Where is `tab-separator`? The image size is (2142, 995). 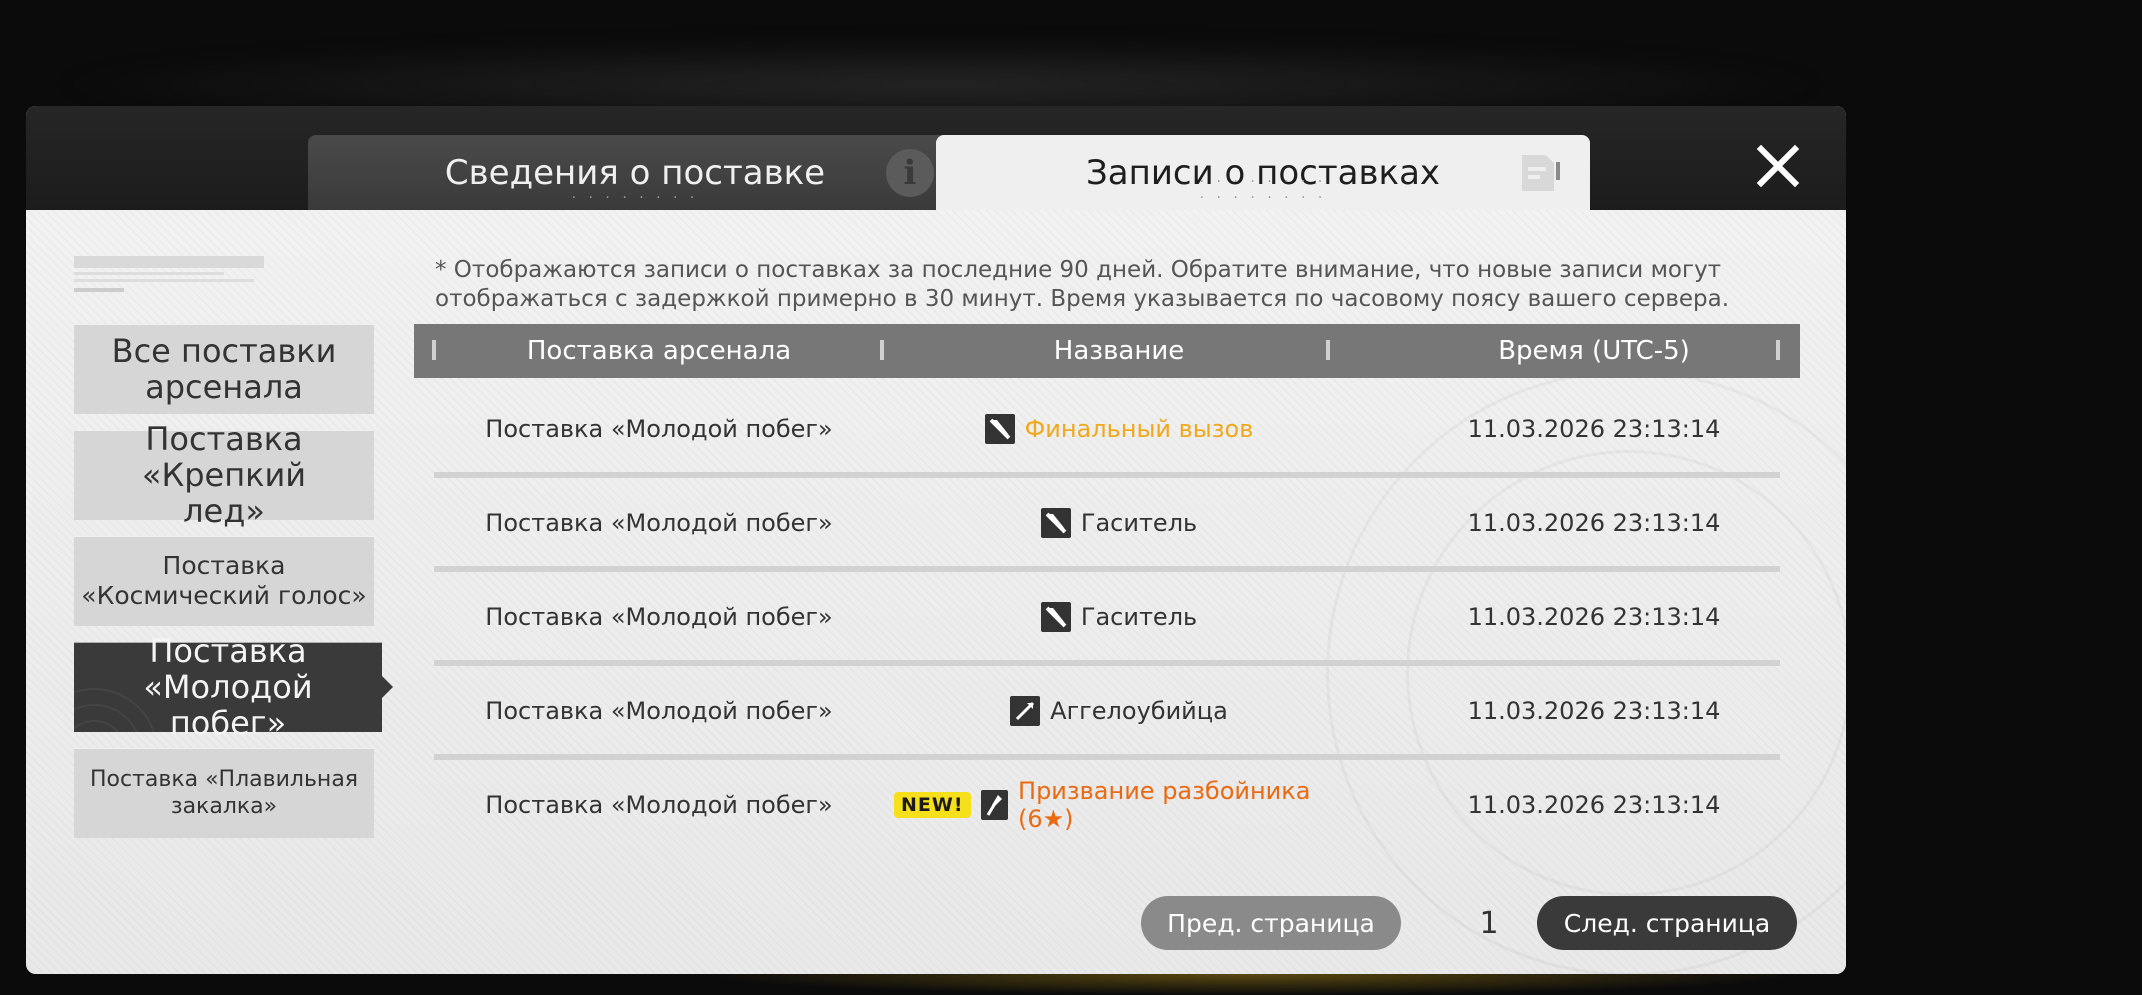 tab-separator is located at coordinates (1558, 171).